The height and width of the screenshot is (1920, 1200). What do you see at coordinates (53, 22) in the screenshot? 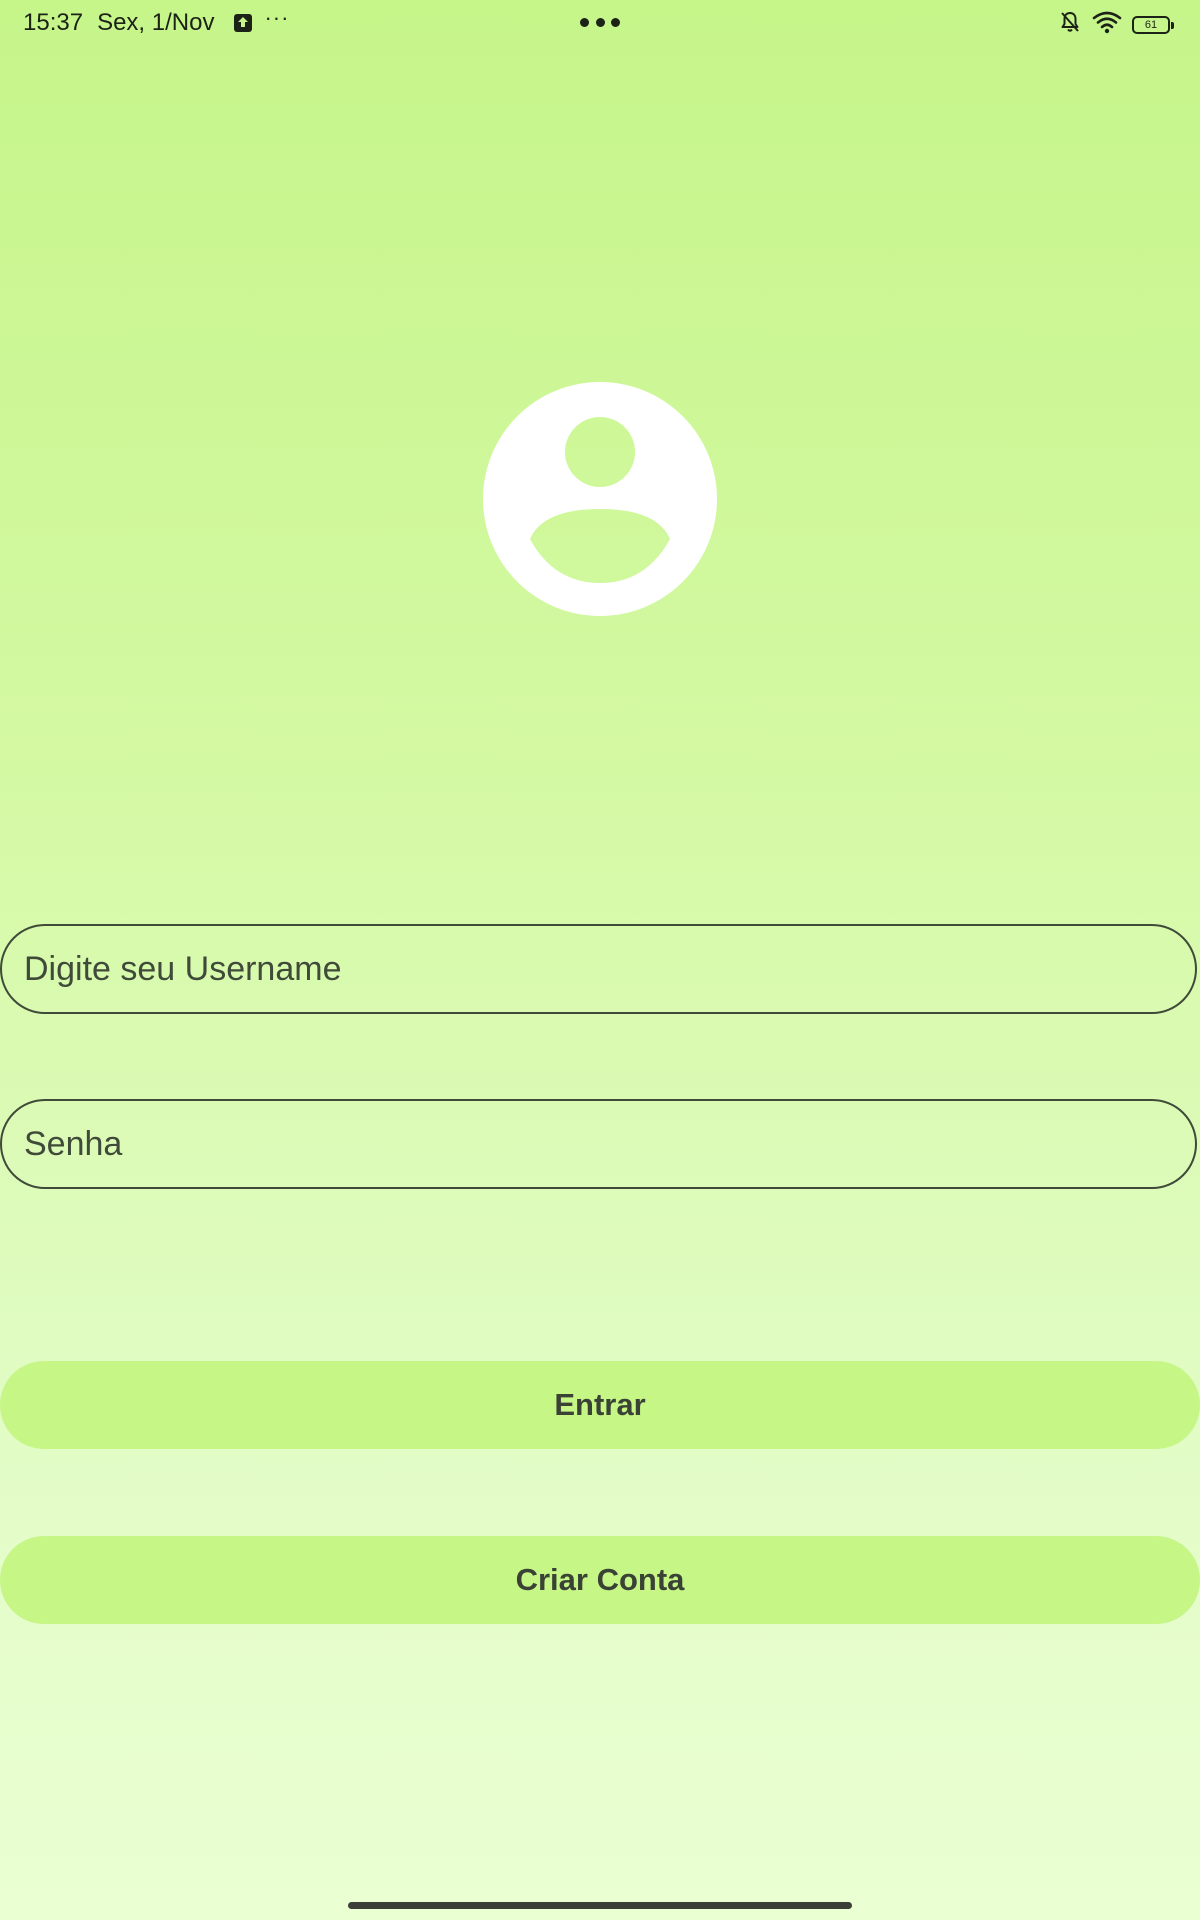
I see `status-time: 15:37` at bounding box center [53, 22].